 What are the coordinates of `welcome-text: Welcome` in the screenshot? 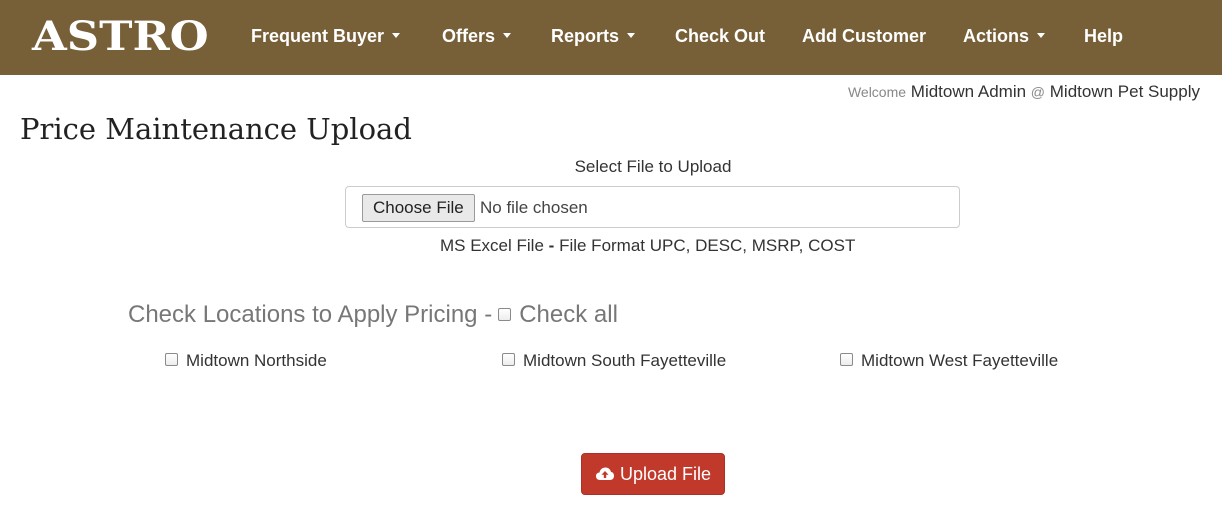 It's located at (877, 92).